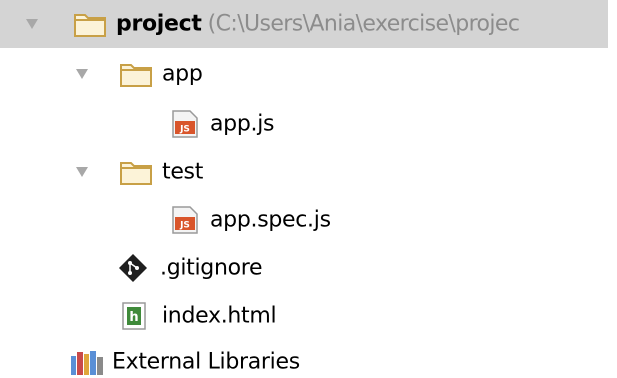 This screenshot has height=378, width=617. What do you see at coordinates (242, 124) in the screenshot?
I see `tree-node-label: app.js` at bounding box center [242, 124].